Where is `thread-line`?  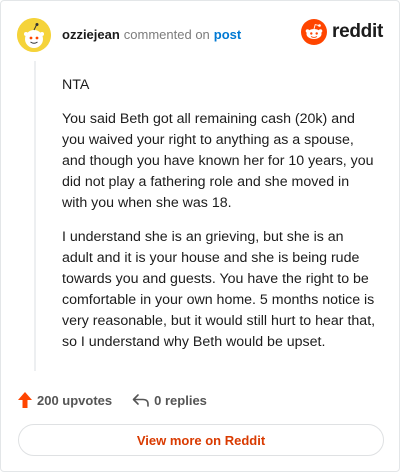 thread-line is located at coordinates (35, 216).